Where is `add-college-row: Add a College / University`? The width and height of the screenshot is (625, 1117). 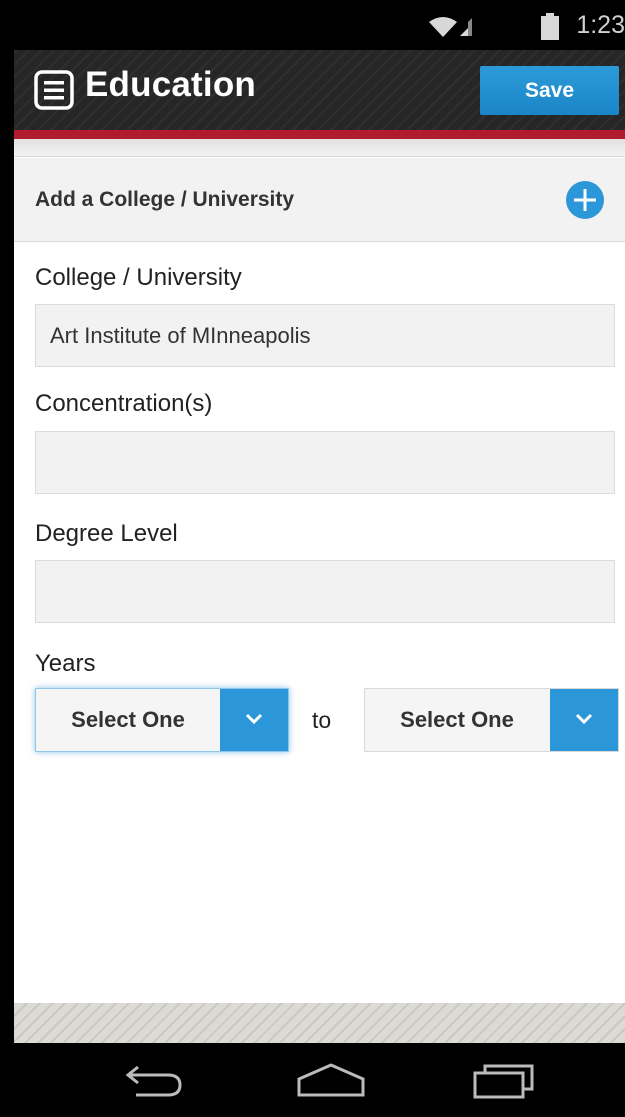
add-college-row: Add a College / University is located at coordinates (319, 200).